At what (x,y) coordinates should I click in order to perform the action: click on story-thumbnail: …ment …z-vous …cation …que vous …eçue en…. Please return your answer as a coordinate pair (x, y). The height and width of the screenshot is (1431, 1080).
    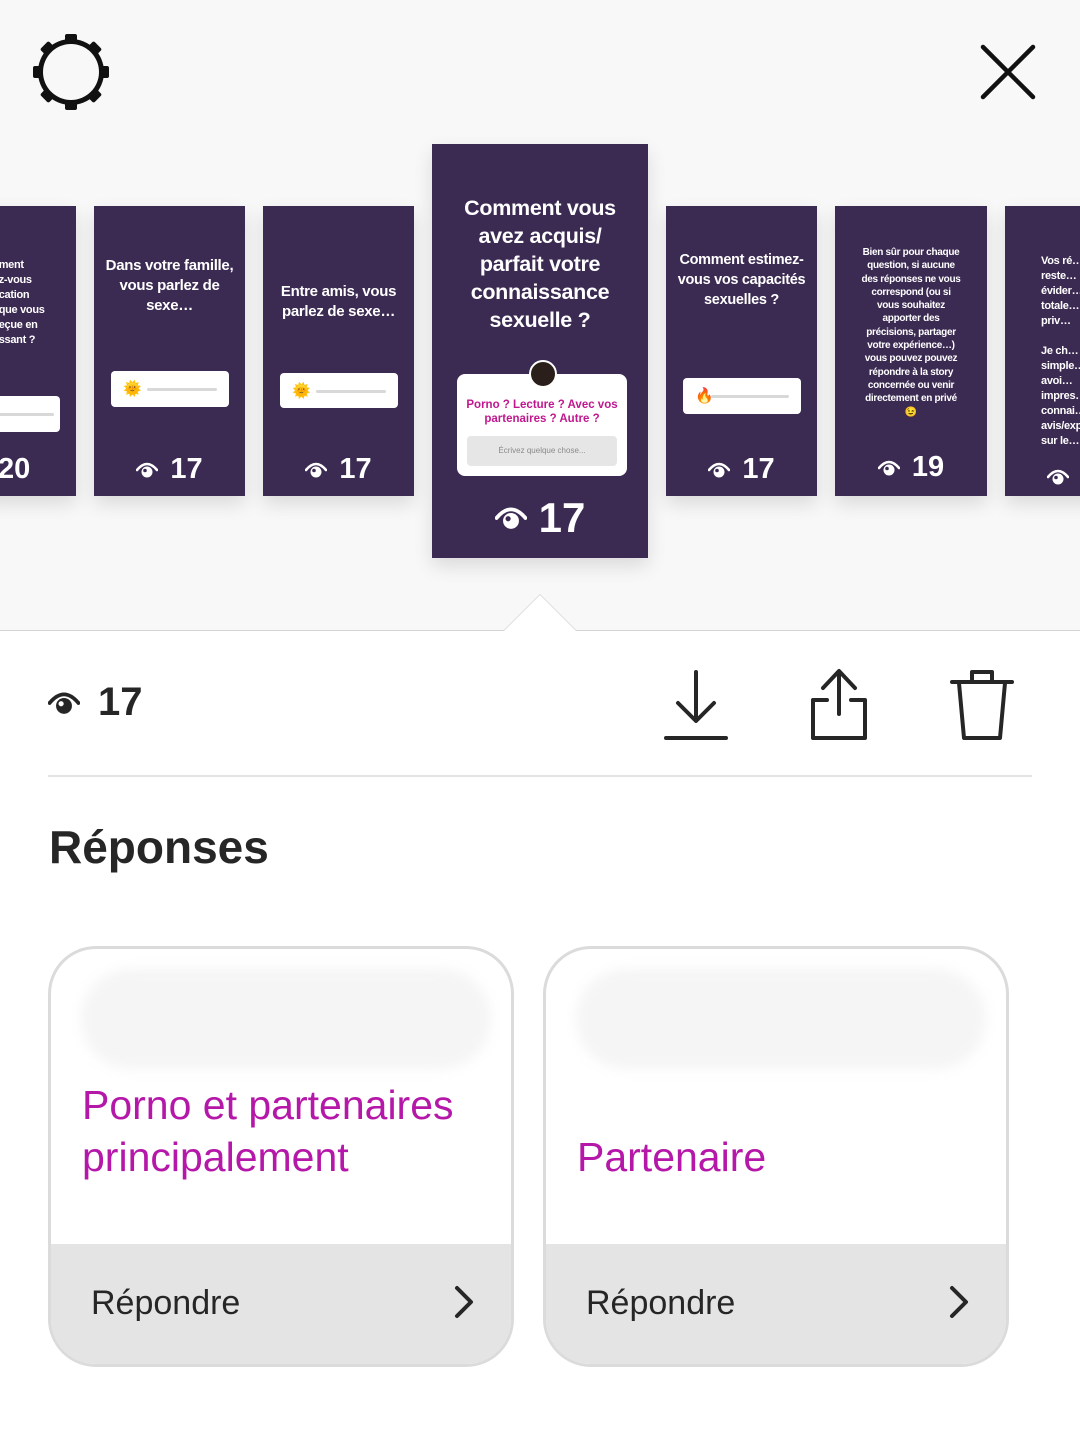
    Looking at the image, I should click on (38, 351).